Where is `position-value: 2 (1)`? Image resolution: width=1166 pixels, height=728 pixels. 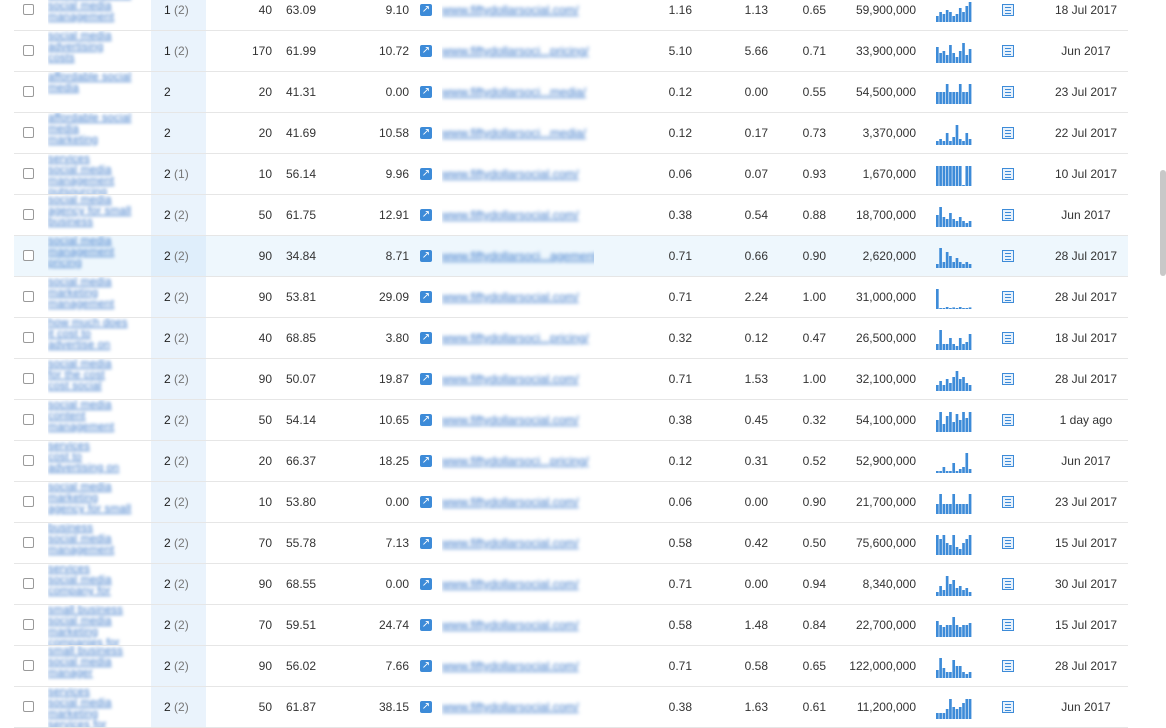
position-value: 2 (1) is located at coordinates (176, 174).